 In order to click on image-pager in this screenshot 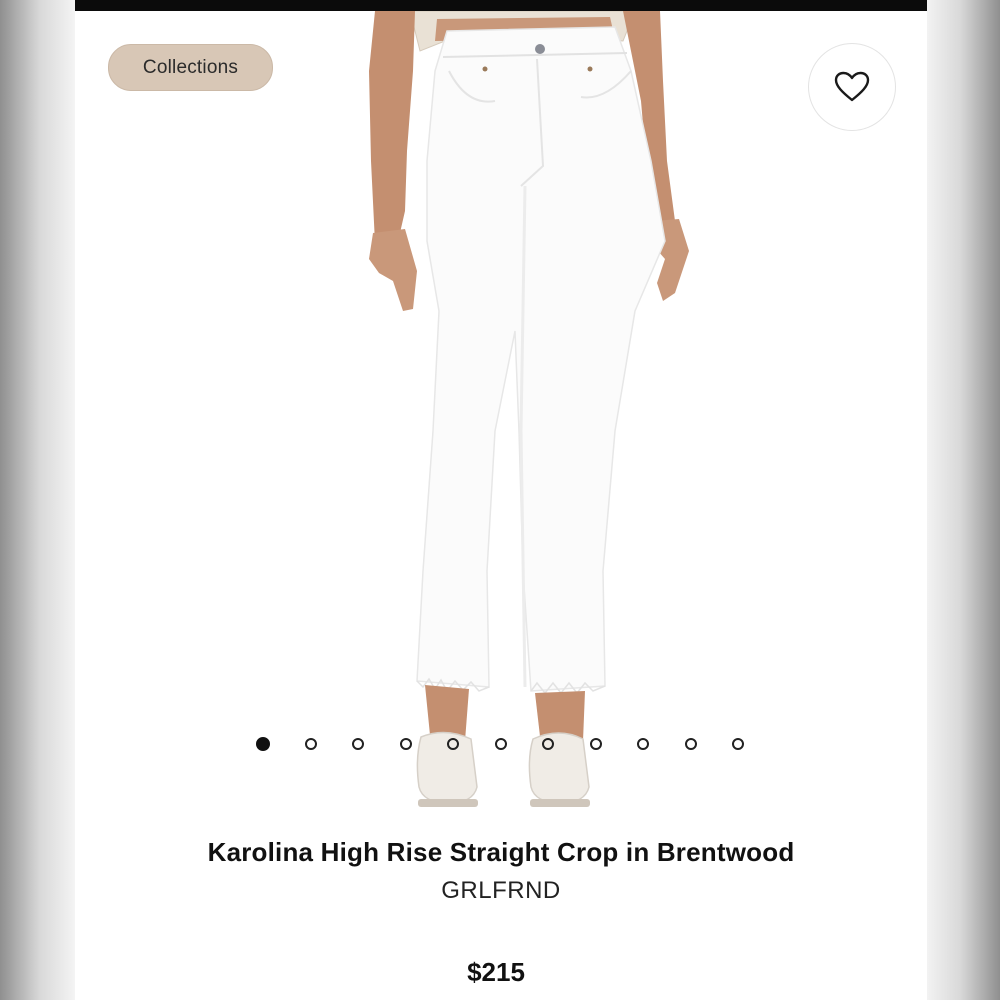, I will do `click(501, 745)`.